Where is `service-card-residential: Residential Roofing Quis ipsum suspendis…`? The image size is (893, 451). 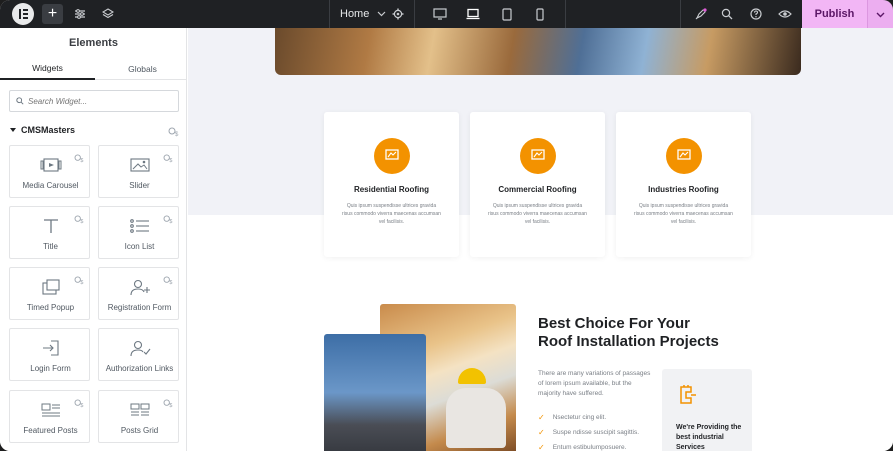
service-card-residential: Residential Roofing Quis ipsum suspendis… is located at coordinates (391, 184).